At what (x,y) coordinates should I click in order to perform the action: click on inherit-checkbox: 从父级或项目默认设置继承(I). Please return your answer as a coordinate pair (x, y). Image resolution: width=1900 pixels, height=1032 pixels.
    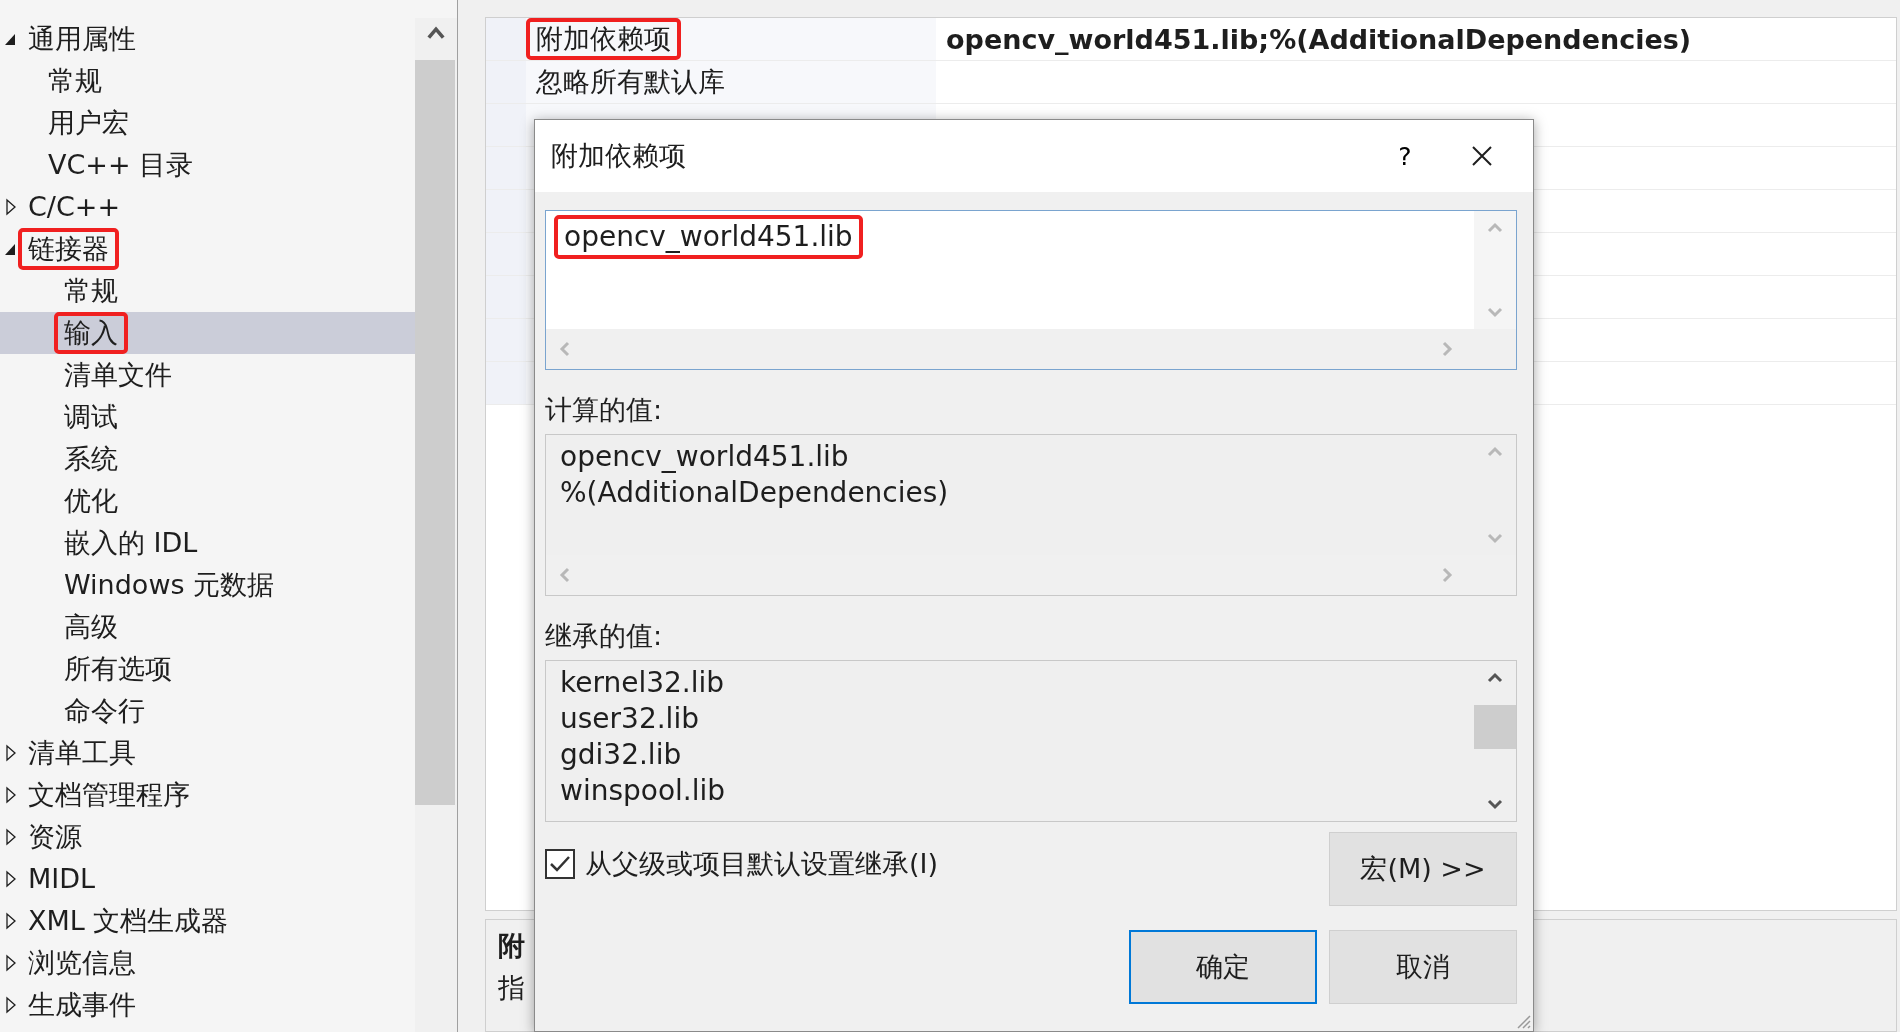
    Looking at the image, I should click on (742, 864).